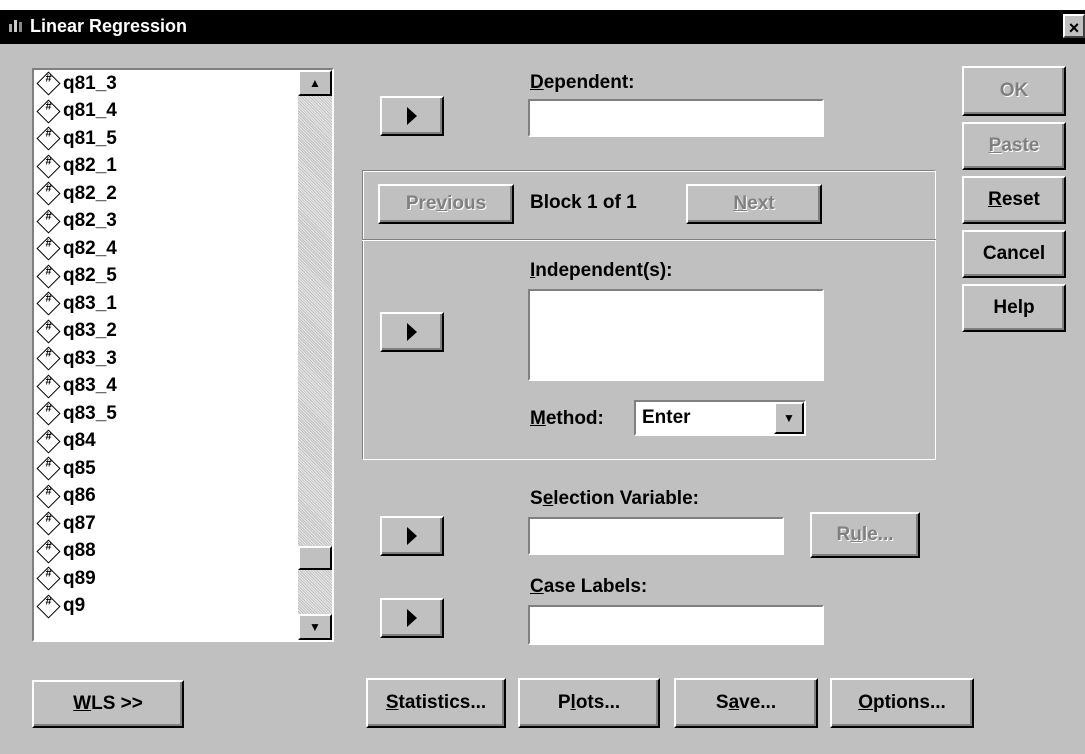 This screenshot has height=754, width=1085. Describe the element at coordinates (789, 418) in the screenshot. I see `chevron-down-icon: ▼` at that location.